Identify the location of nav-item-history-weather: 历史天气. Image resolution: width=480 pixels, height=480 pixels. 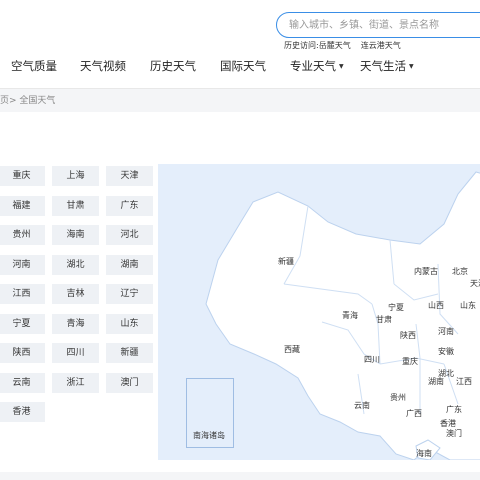
(173, 66).